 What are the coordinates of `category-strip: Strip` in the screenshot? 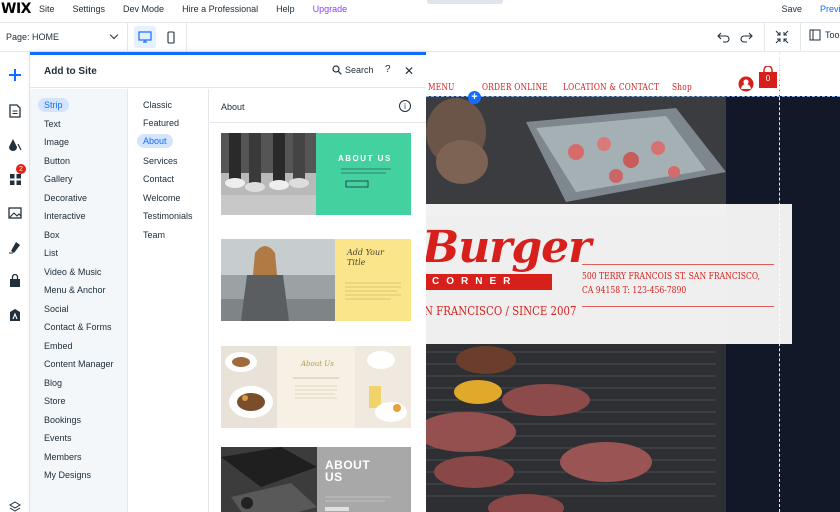 It's located at (53, 105).